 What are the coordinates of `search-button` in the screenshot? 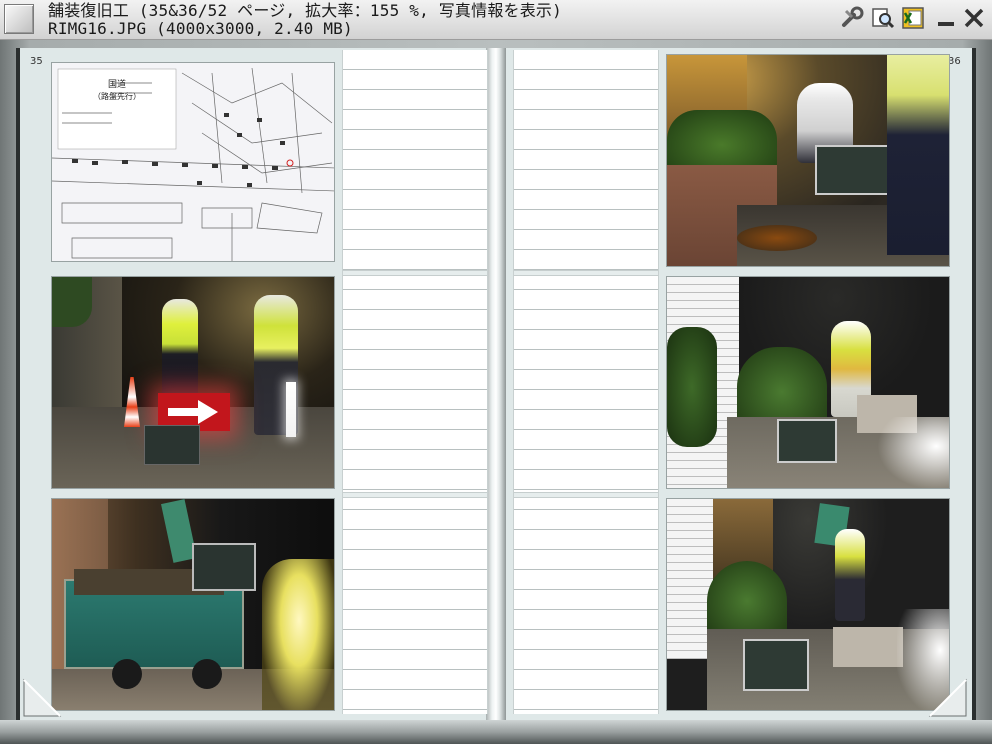 It's located at (883, 18).